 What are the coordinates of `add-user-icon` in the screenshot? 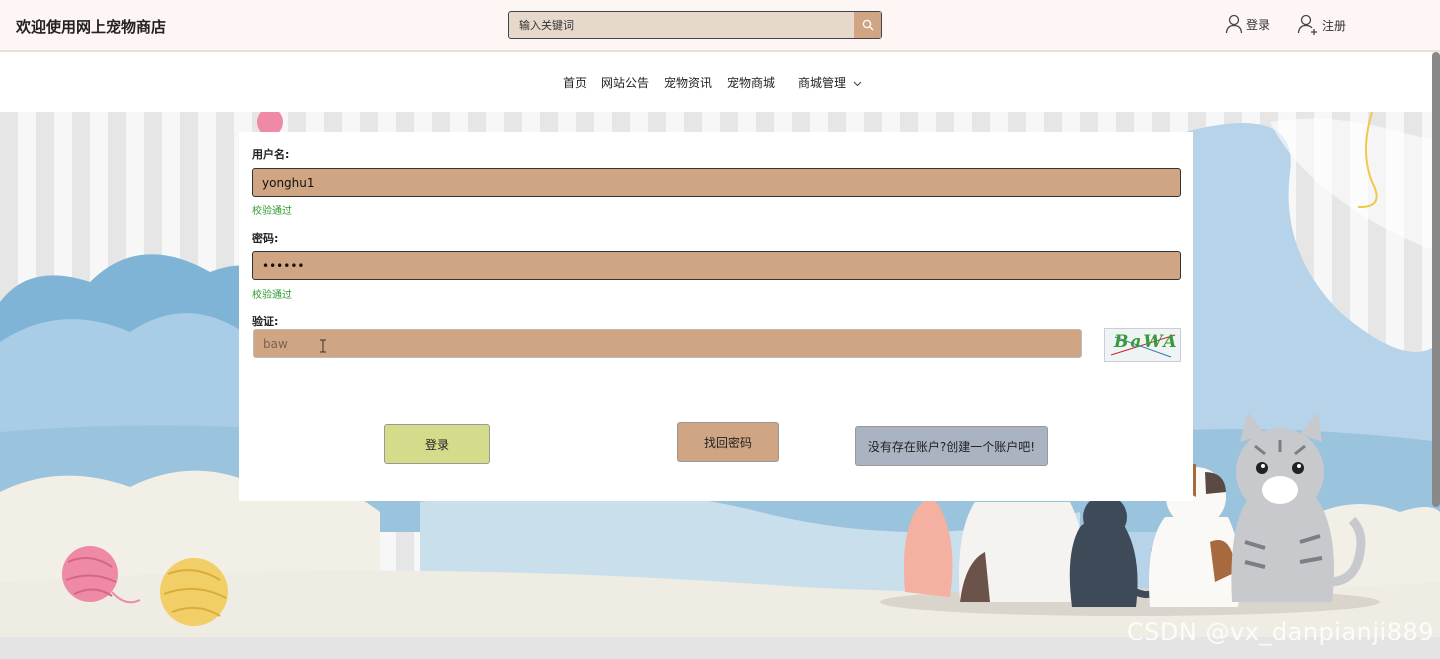 It's located at (1307, 24).